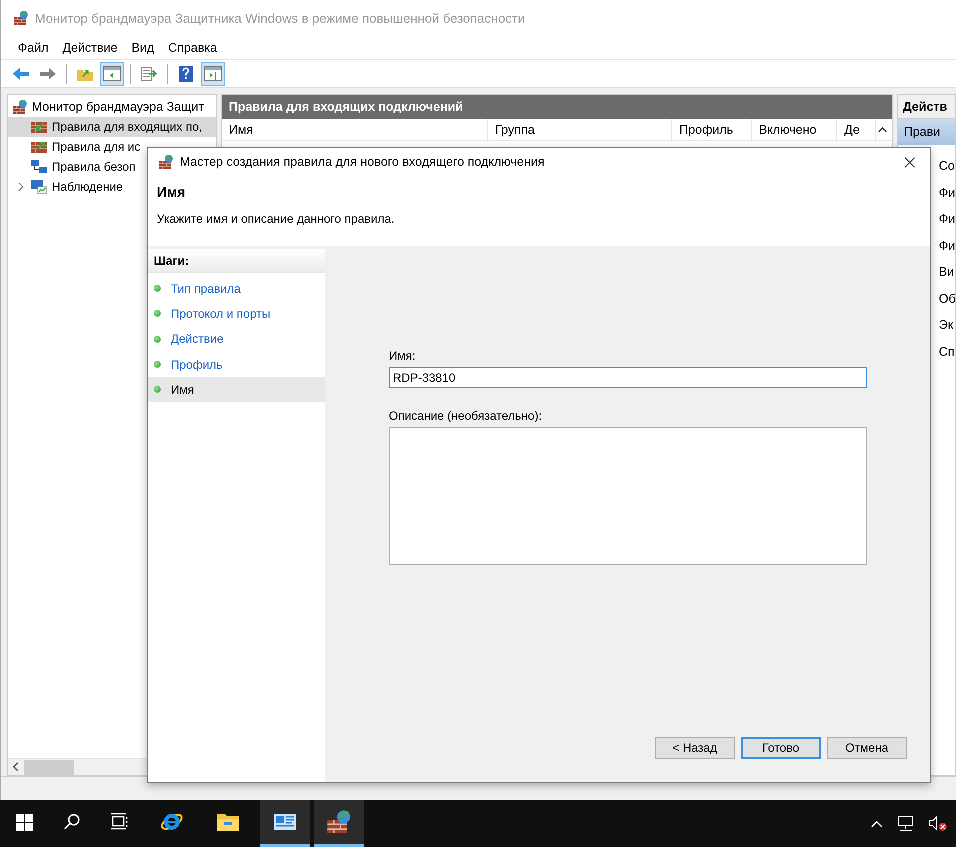  Describe the element at coordinates (21, 187) in the screenshot. I see `expand-chevron-icon` at that location.